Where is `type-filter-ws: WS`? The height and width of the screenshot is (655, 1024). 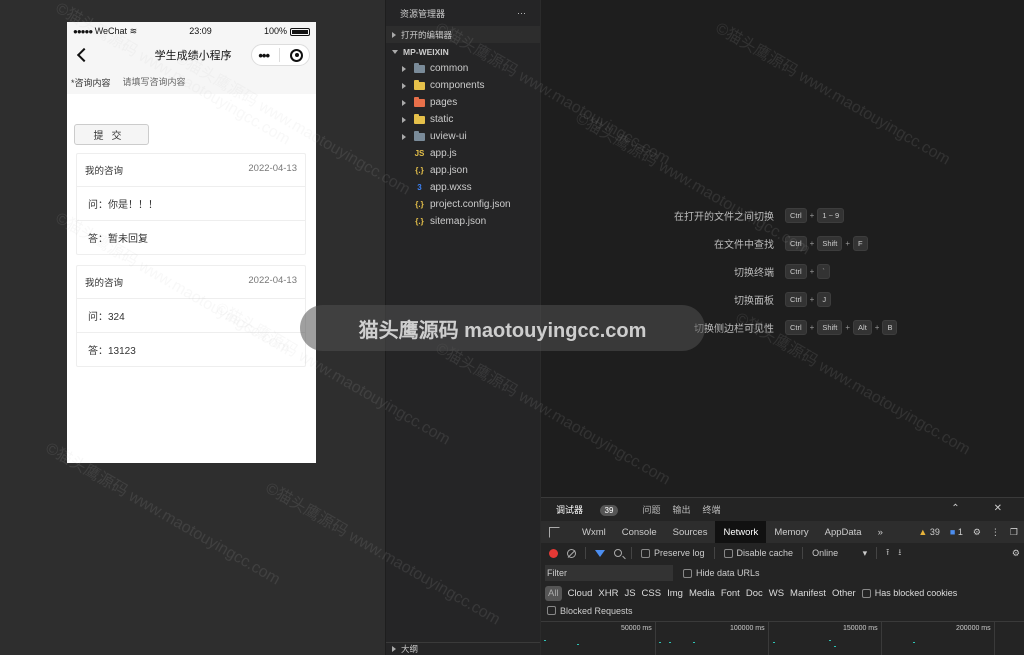
type-filter-ws: WS is located at coordinates (776, 593).